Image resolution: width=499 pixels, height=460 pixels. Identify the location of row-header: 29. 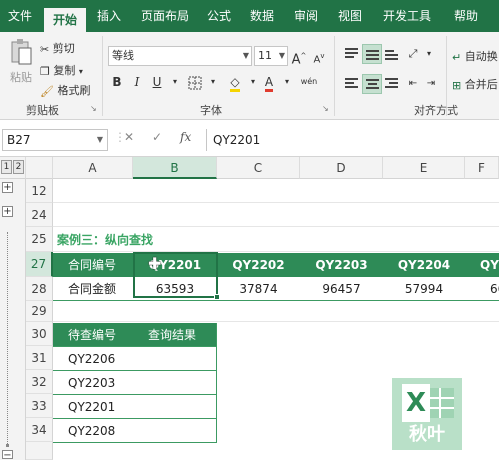
(39, 311).